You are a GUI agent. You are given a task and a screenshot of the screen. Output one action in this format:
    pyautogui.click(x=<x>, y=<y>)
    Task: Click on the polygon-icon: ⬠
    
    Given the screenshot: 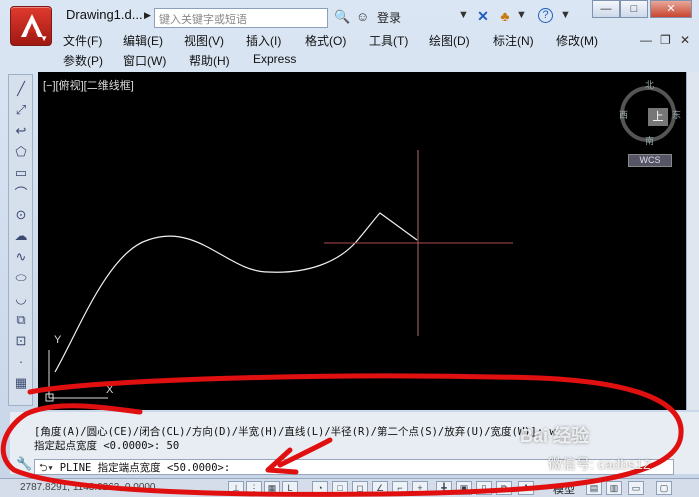 What is the action you would take?
    pyautogui.click(x=21, y=152)
    